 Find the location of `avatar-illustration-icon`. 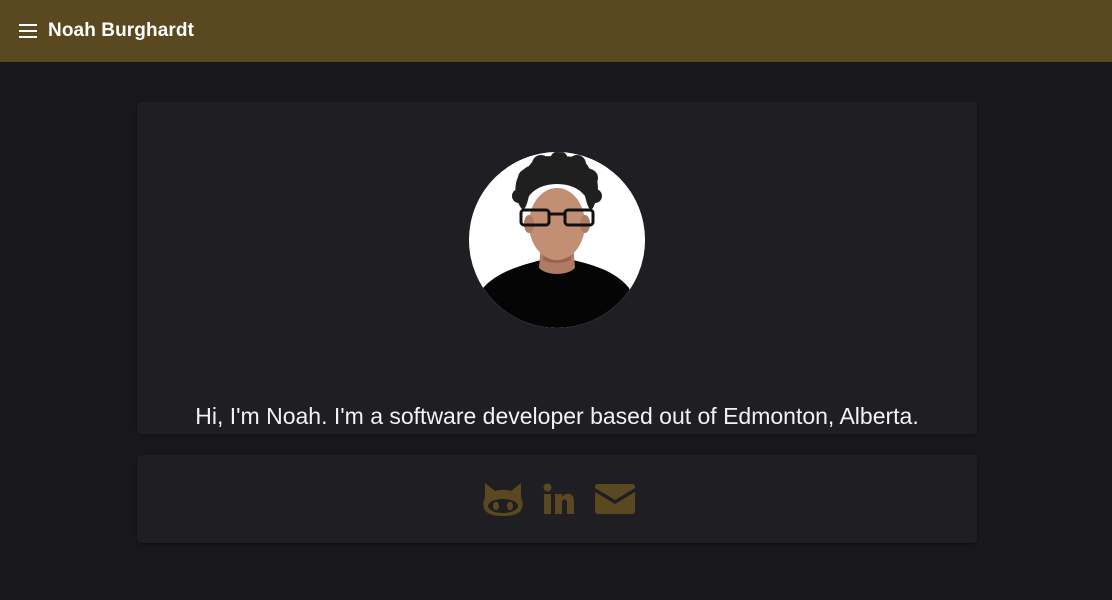

avatar-illustration-icon is located at coordinates (557, 240).